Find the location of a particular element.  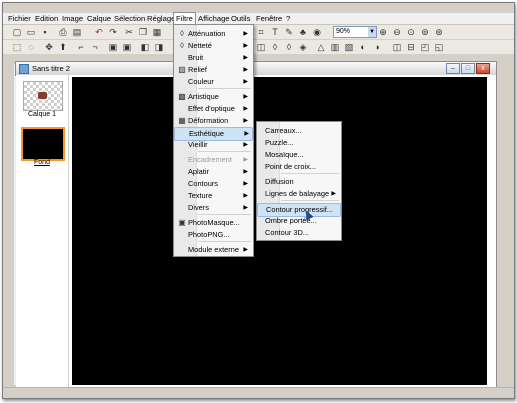

rotate-icon: ◰ is located at coordinates (425, 47).